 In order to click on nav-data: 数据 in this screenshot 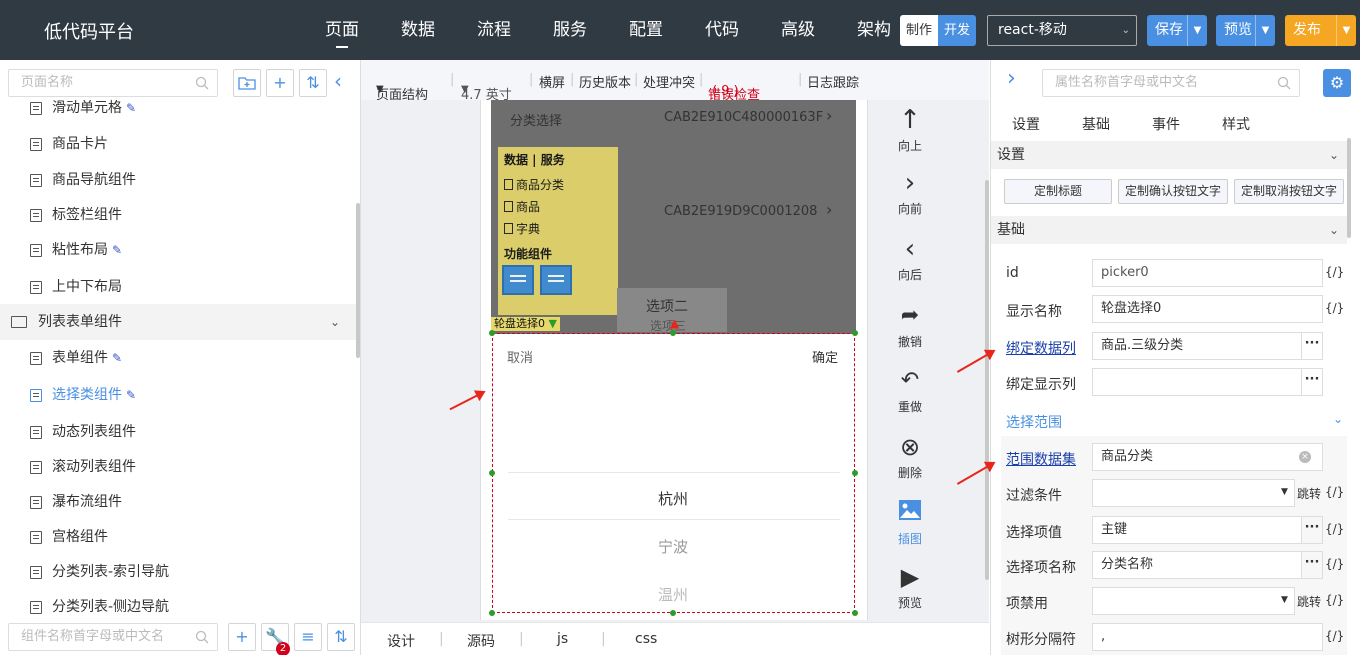, I will do `click(418, 30)`.